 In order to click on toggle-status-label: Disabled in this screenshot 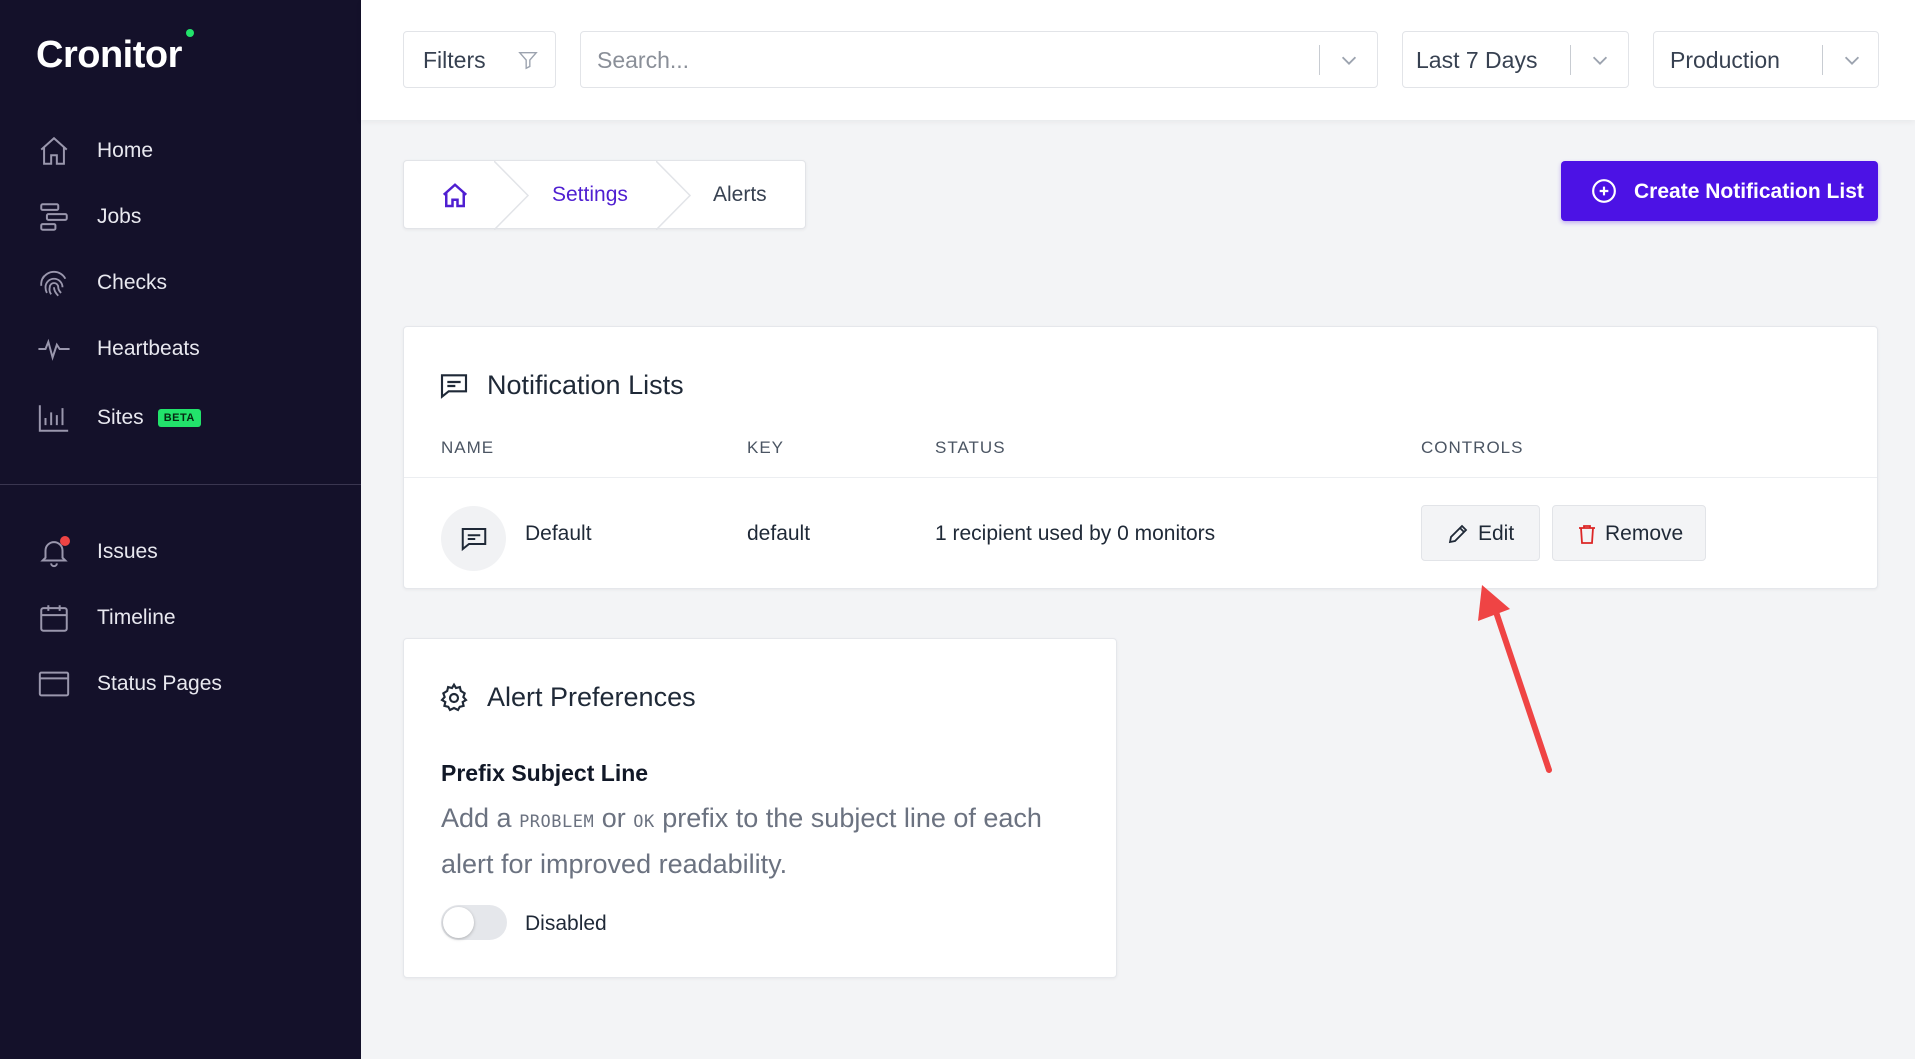, I will do `click(566, 923)`.